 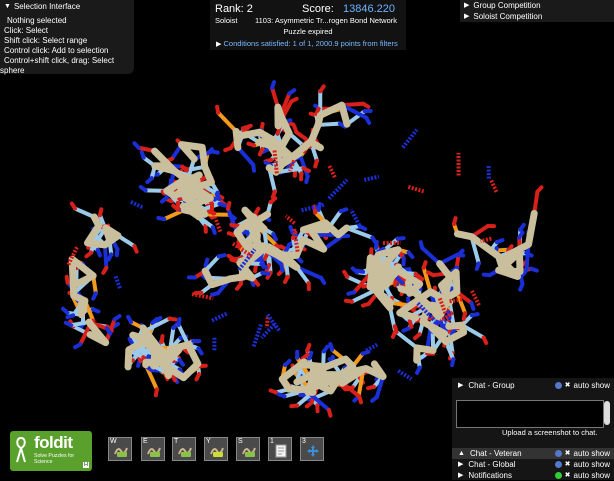 What do you see at coordinates (549, 432) in the screenshot?
I see `upload-screenshot-tooltip: Upload a screenshot to chat.` at bounding box center [549, 432].